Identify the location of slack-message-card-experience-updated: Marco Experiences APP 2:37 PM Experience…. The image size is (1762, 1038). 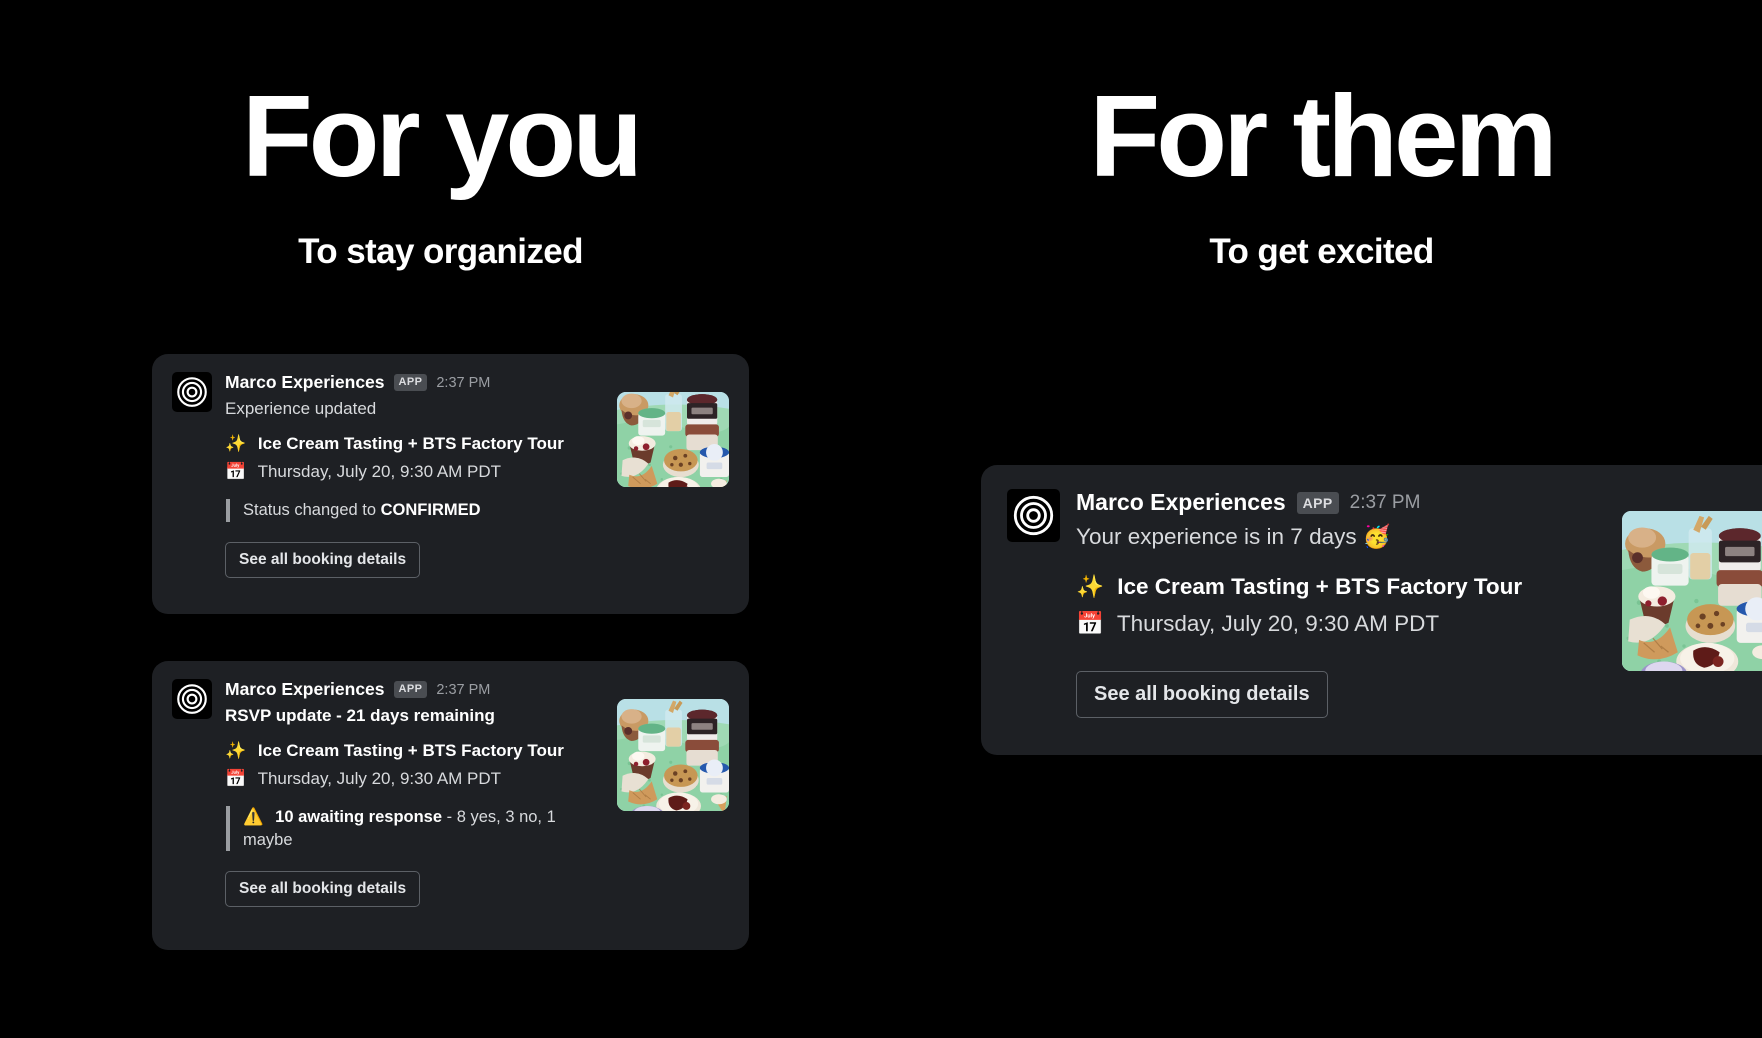
(450, 484).